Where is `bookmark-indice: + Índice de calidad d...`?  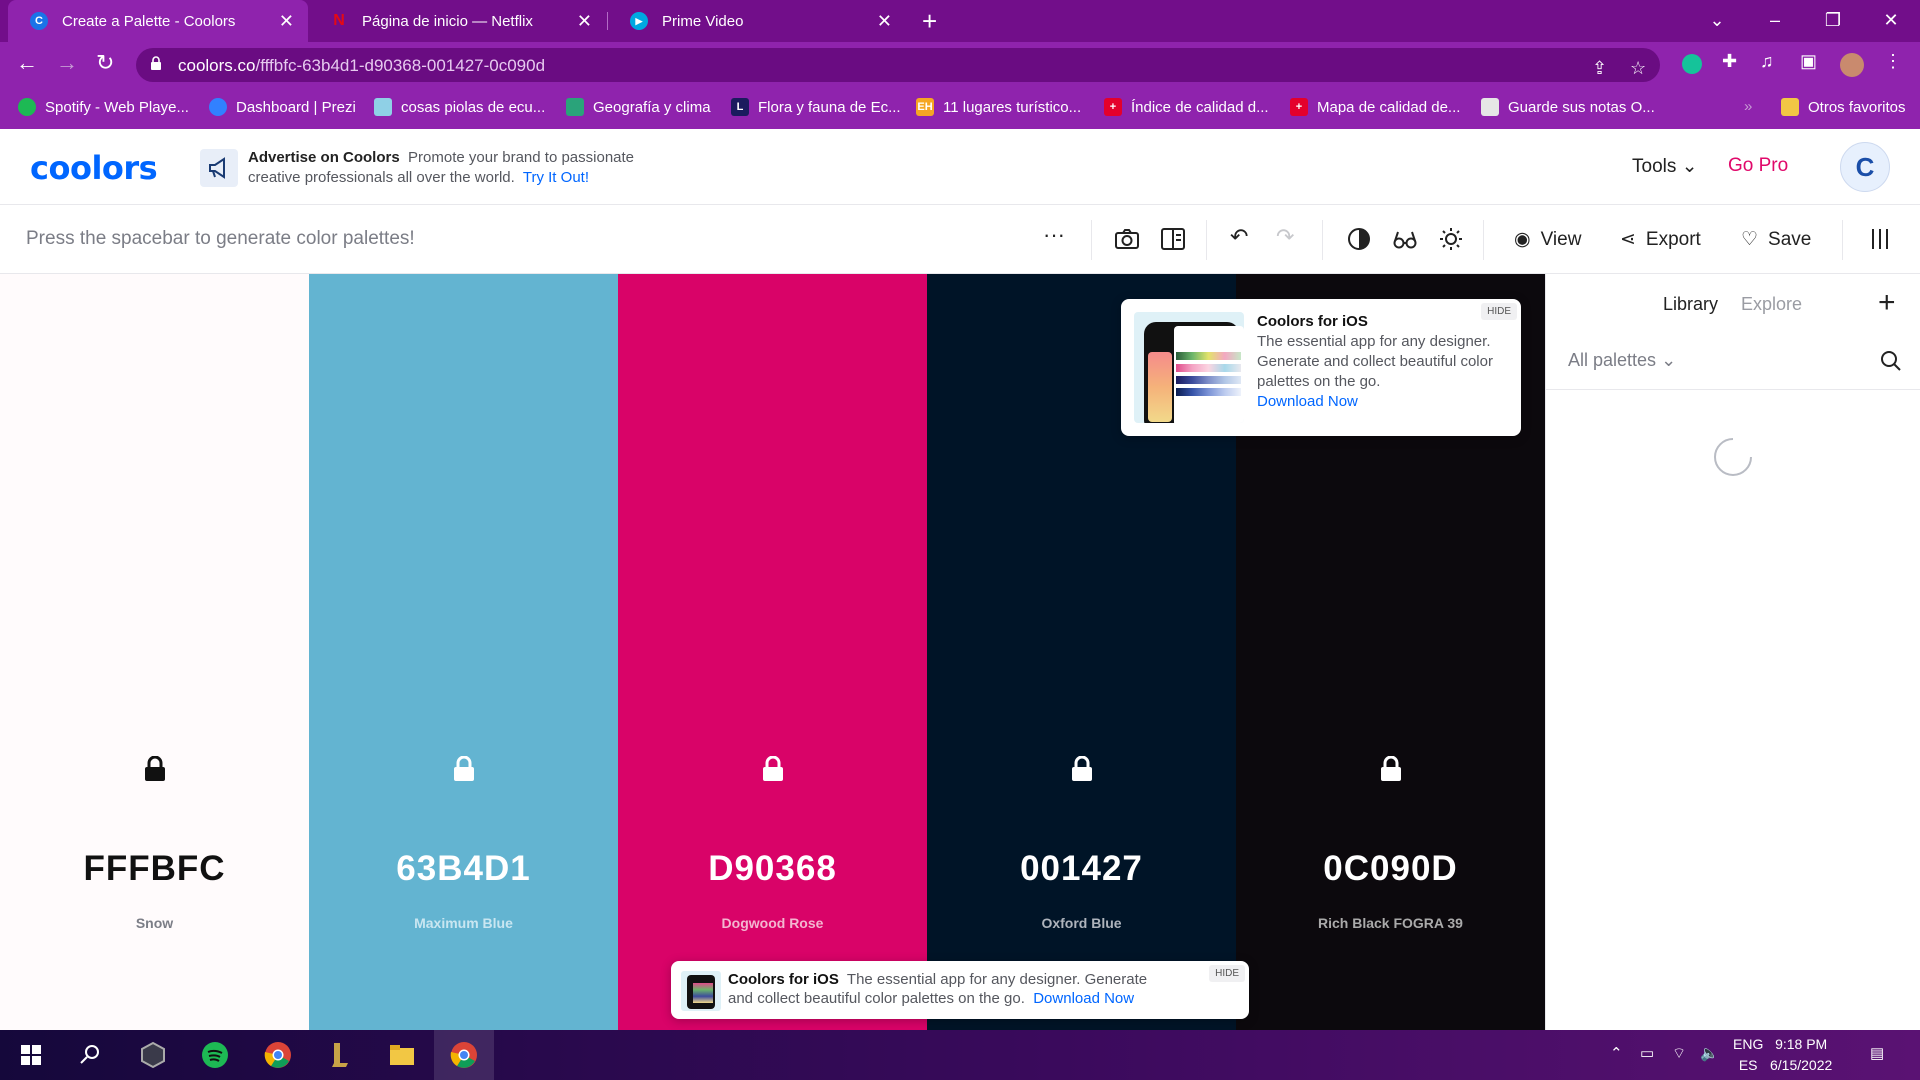 bookmark-indice: + Índice de calidad d... is located at coordinates (1186, 107).